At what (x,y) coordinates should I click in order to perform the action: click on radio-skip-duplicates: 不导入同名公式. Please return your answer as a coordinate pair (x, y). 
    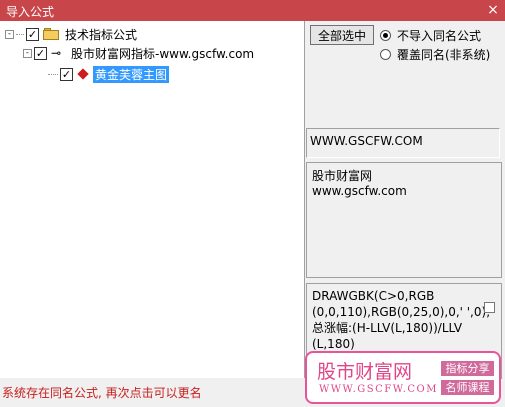
    Looking at the image, I should click on (430, 35).